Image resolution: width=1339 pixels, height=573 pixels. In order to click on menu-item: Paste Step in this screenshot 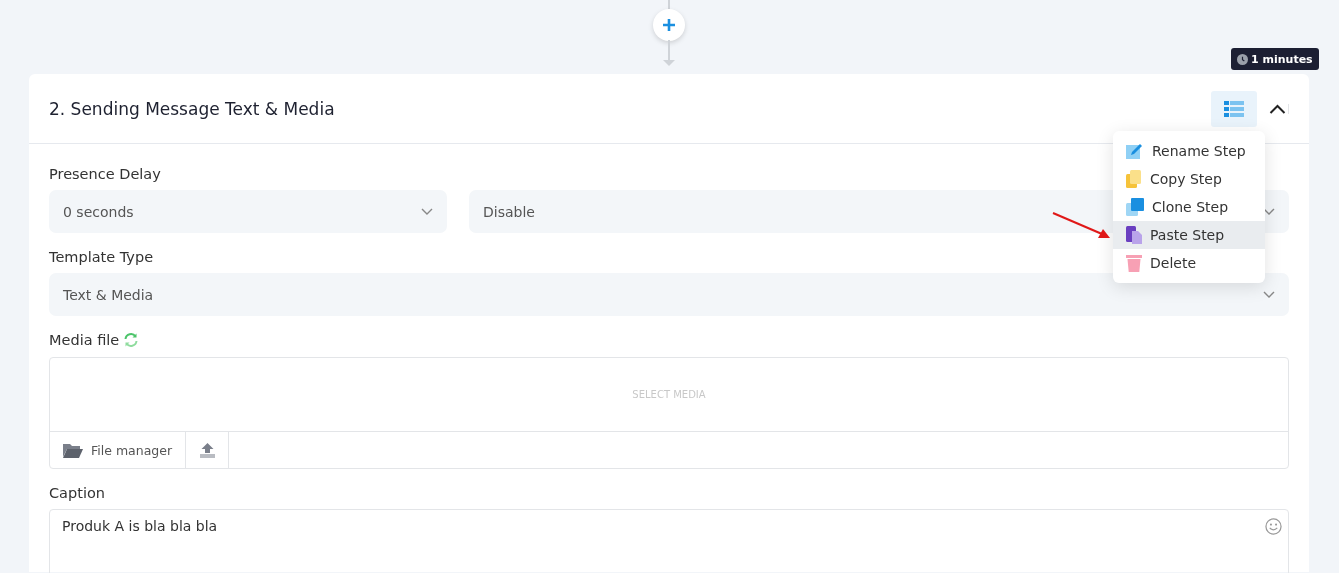, I will do `click(1189, 235)`.